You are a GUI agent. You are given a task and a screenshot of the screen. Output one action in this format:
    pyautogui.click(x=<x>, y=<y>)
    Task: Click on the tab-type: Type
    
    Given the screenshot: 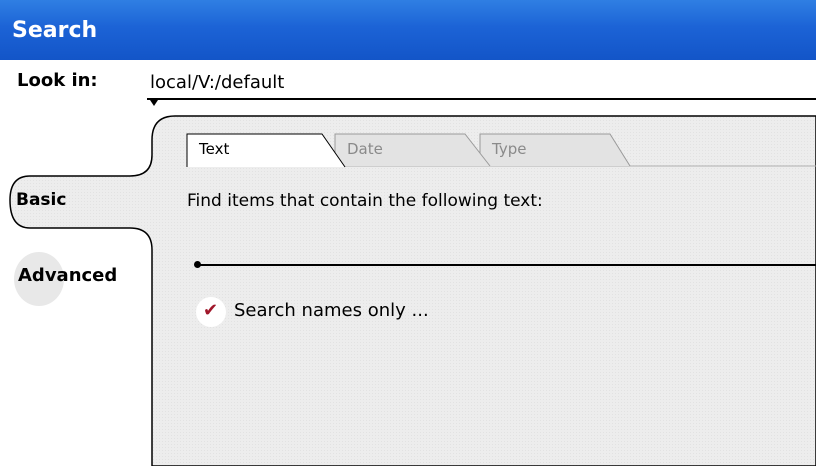 What is the action you would take?
    pyautogui.click(x=555, y=150)
    